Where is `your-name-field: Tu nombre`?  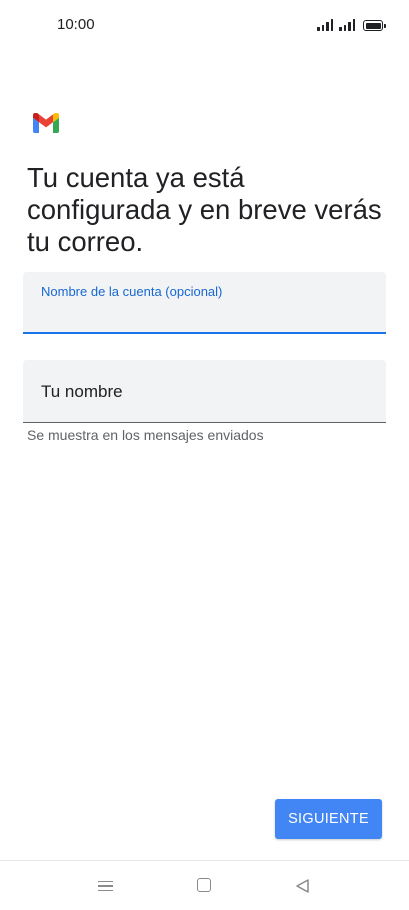
your-name-field: Tu nombre is located at coordinates (204, 391).